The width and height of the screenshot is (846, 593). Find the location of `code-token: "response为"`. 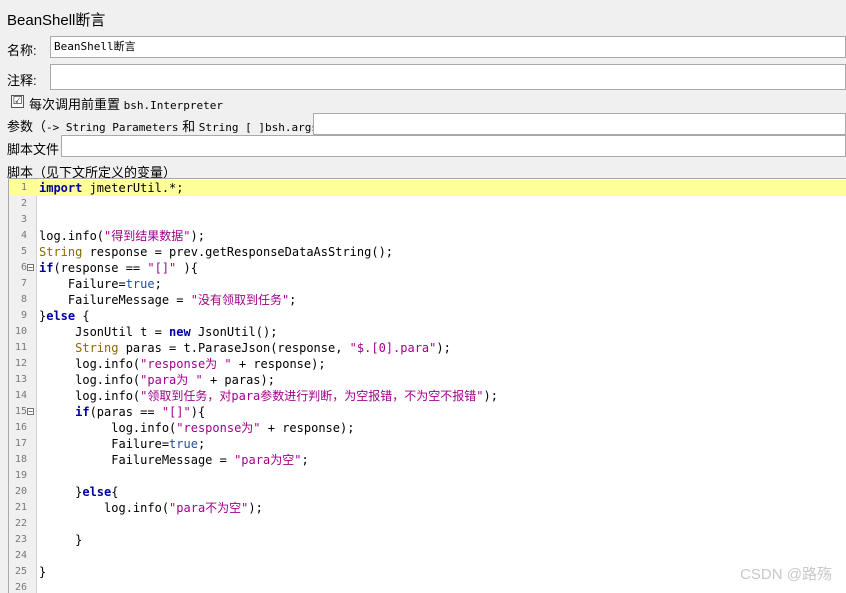

code-token: "response为" is located at coordinates (218, 428).